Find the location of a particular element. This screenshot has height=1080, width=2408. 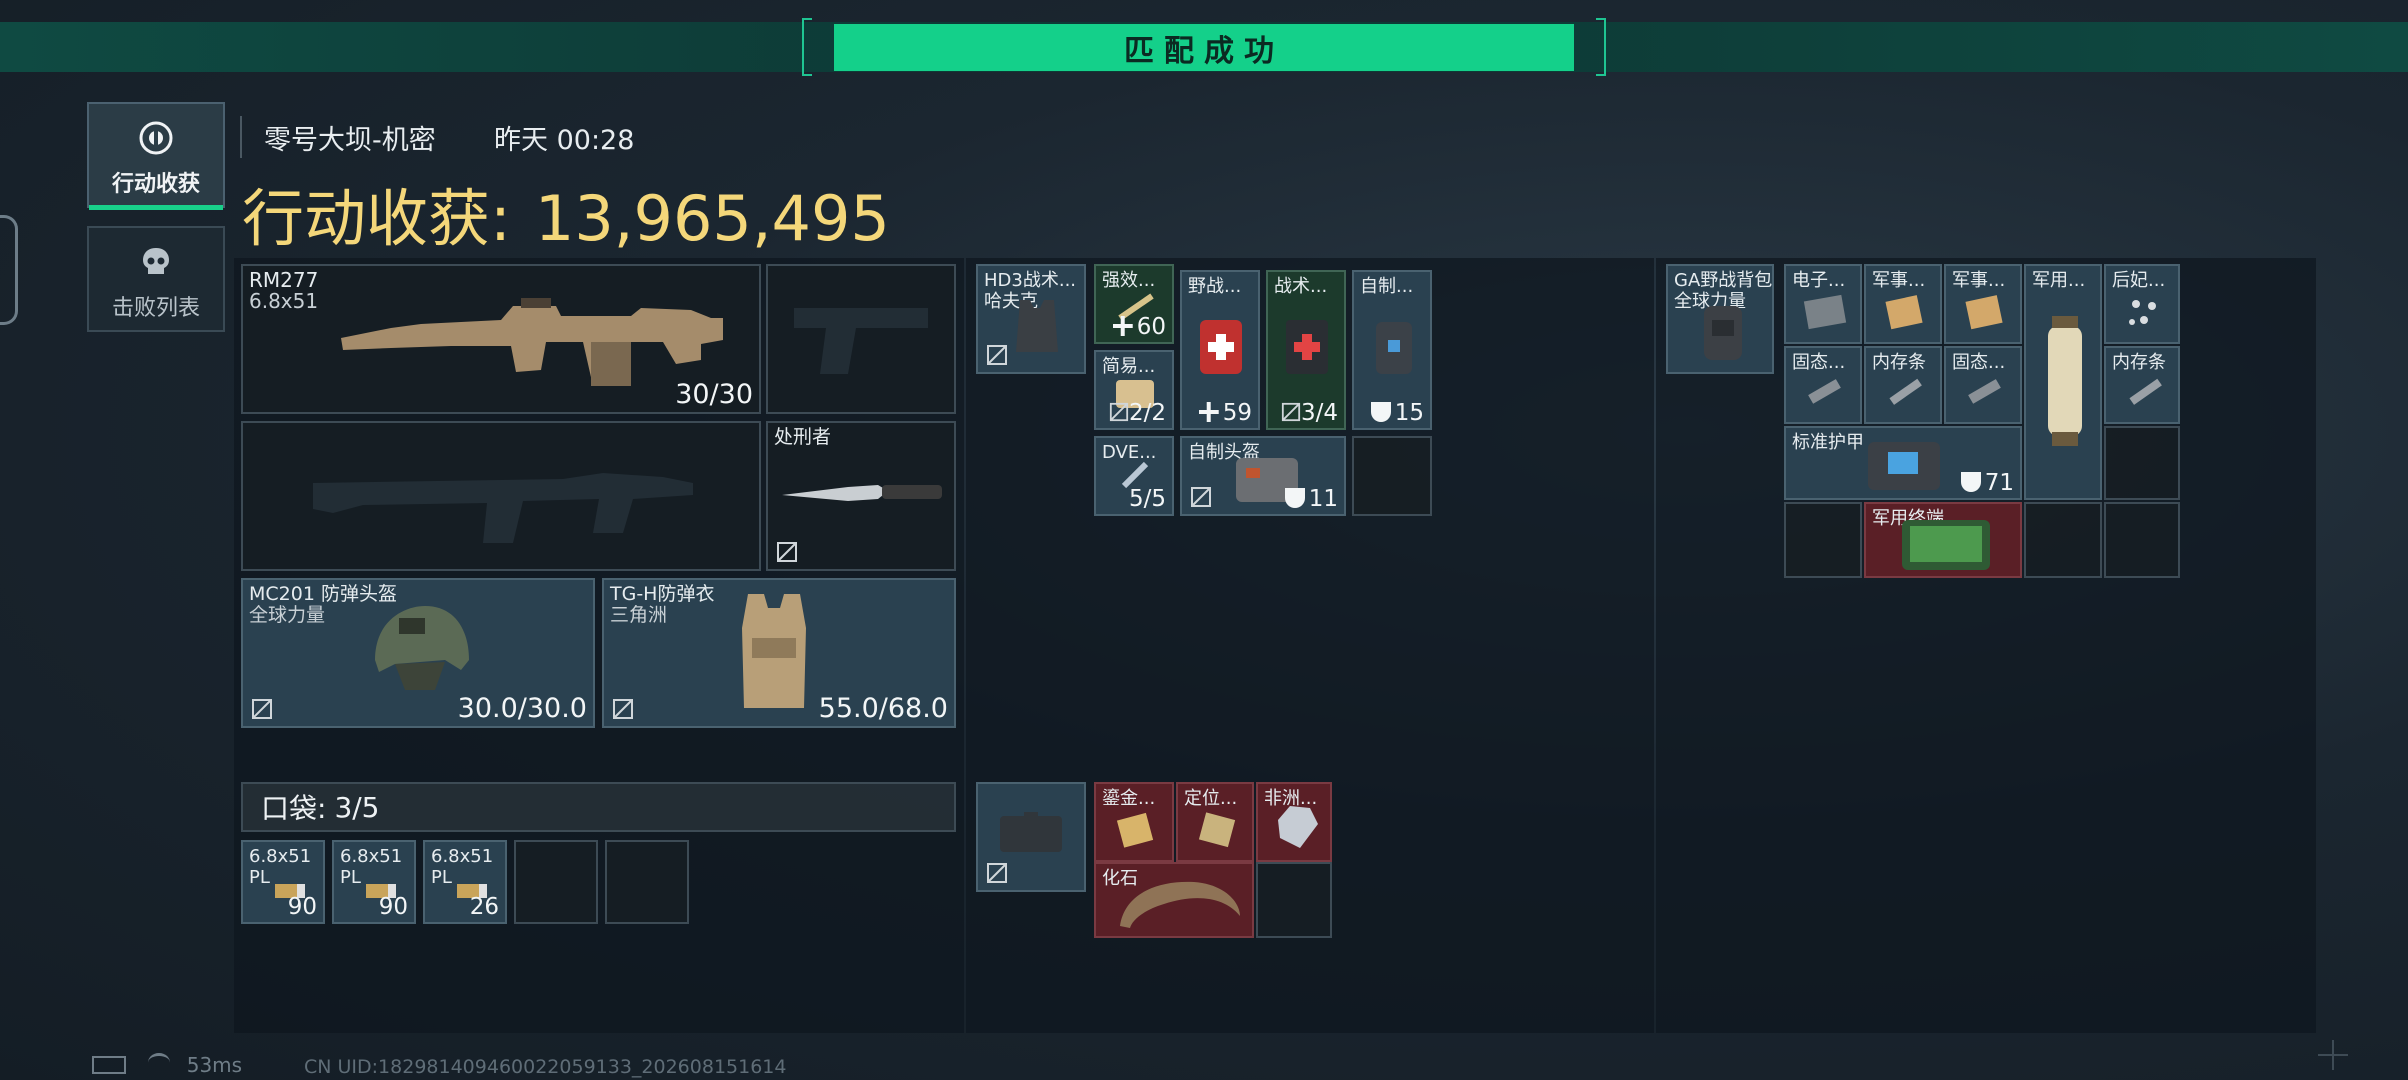

ssd-icon is located at coordinates (1984, 391).